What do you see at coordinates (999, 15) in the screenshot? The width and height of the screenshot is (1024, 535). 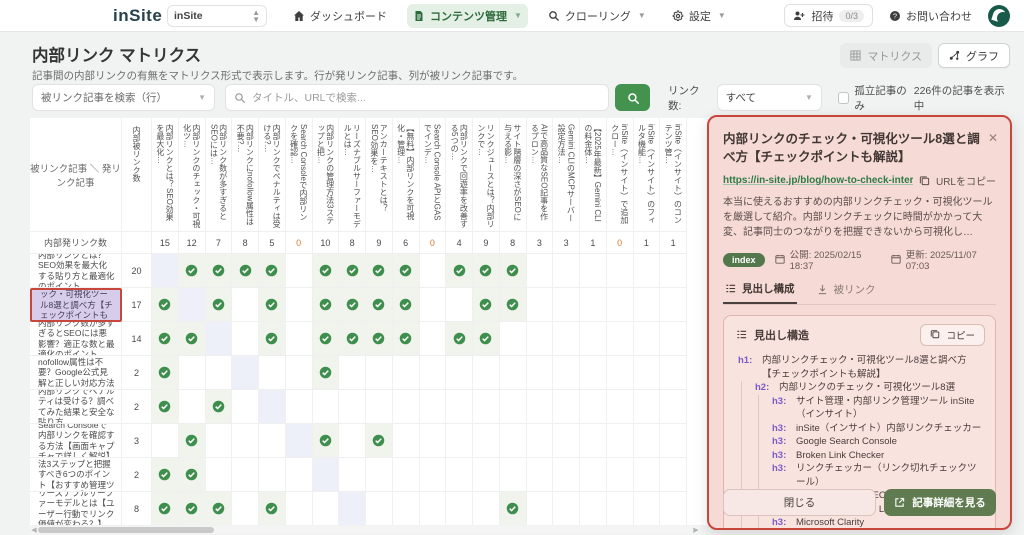 I see `avatar` at bounding box center [999, 15].